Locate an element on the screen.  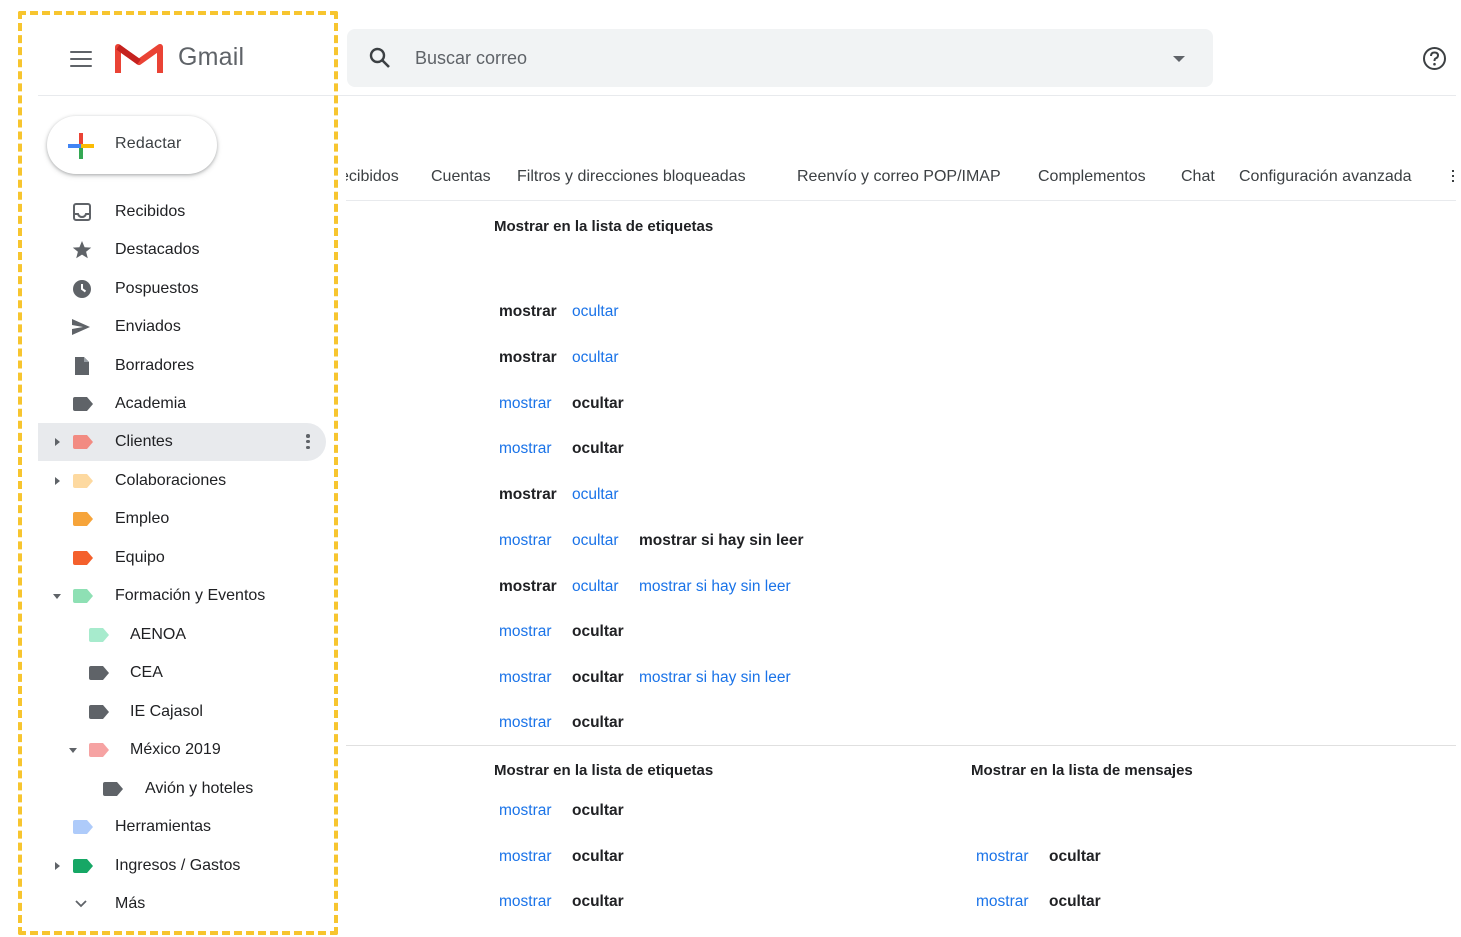
tab-reenvio-pop-imap: Reenvío y correo POP/IMAP is located at coordinates (899, 177).